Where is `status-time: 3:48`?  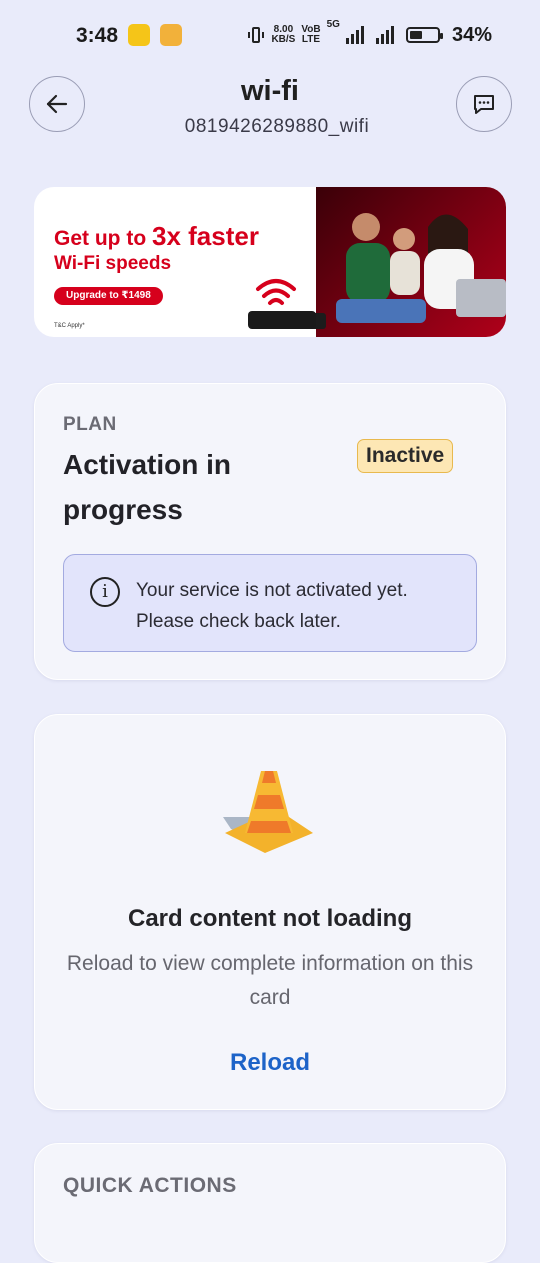 status-time: 3:48 is located at coordinates (97, 35).